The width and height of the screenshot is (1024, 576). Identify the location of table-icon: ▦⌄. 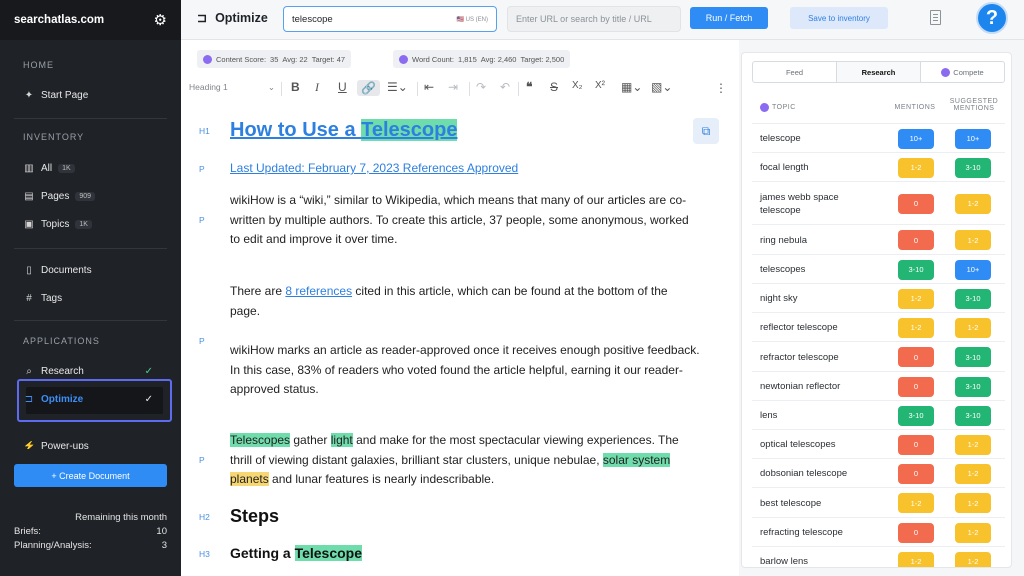
(631, 87).